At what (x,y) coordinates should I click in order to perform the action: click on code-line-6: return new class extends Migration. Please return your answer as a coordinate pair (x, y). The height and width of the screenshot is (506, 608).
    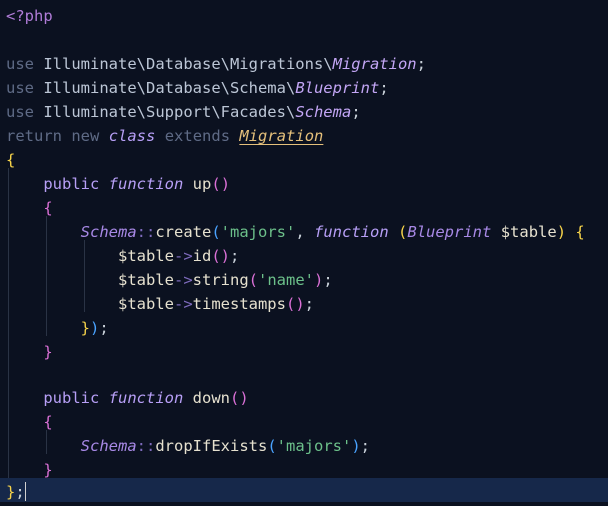
    Looking at the image, I should click on (164, 136).